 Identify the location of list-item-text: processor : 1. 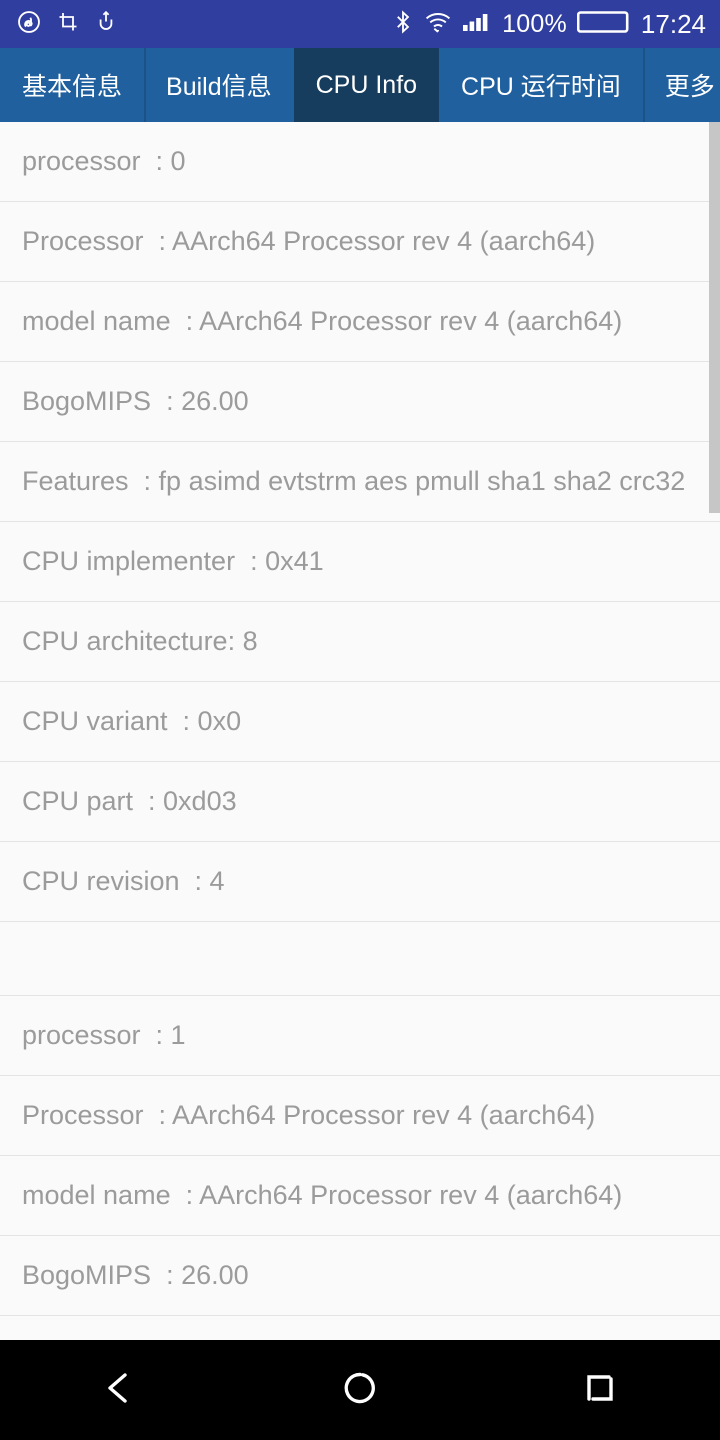
(104, 1034).